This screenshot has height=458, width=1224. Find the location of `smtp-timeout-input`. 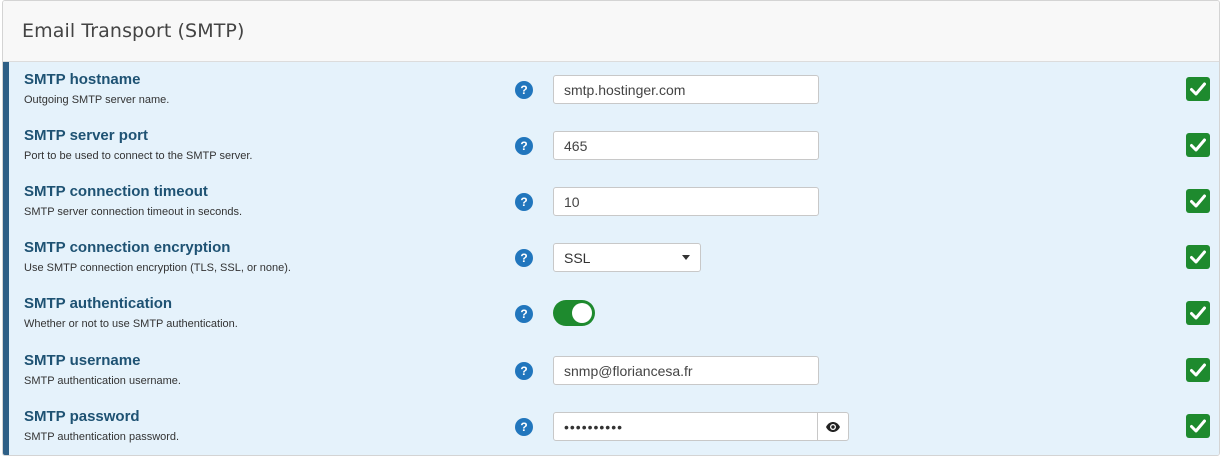

smtp-timeout-input is located at coordinates (686, 201).